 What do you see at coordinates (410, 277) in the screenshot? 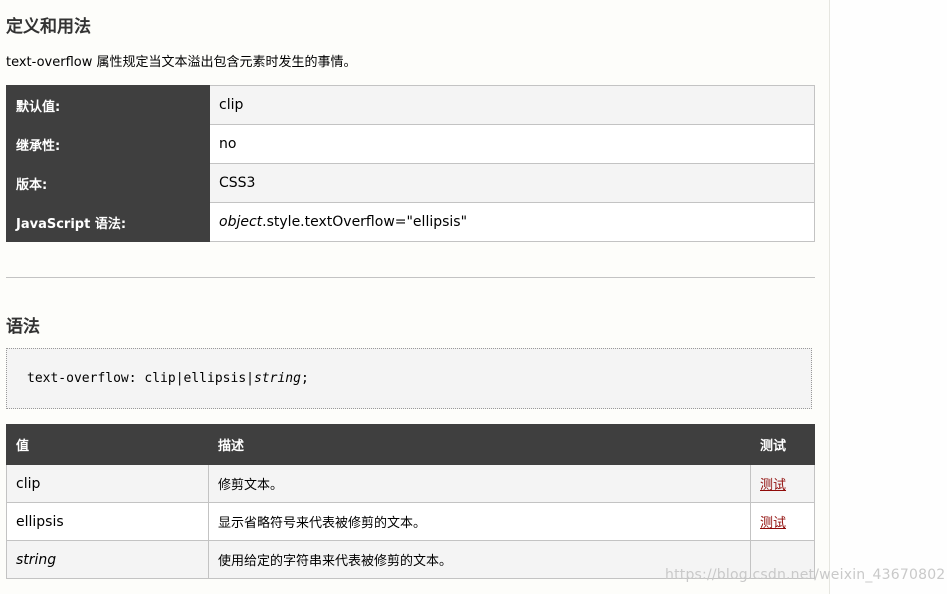
I see `section-divider` at bounding box center [410, 277].